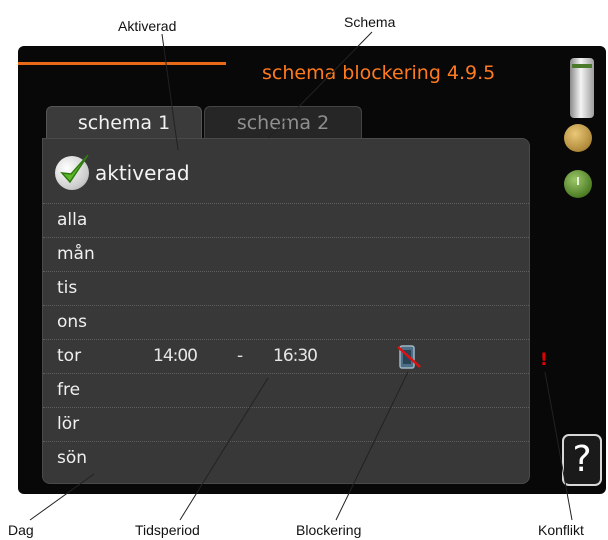 The image size is (608, 540). I want to click on day-row-tor: tor 14:00 - 16:30, so click(286, 356).